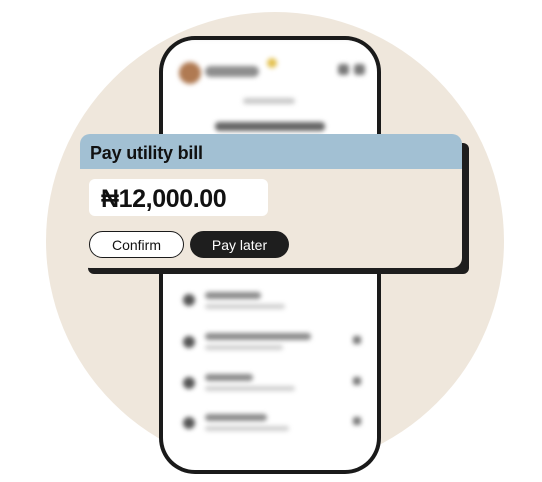 This screenshot has width=542, height=482. Describe the element at coordinates (146, 153) in the screenshot. I see `card-title: Pay utility bill` at that location.